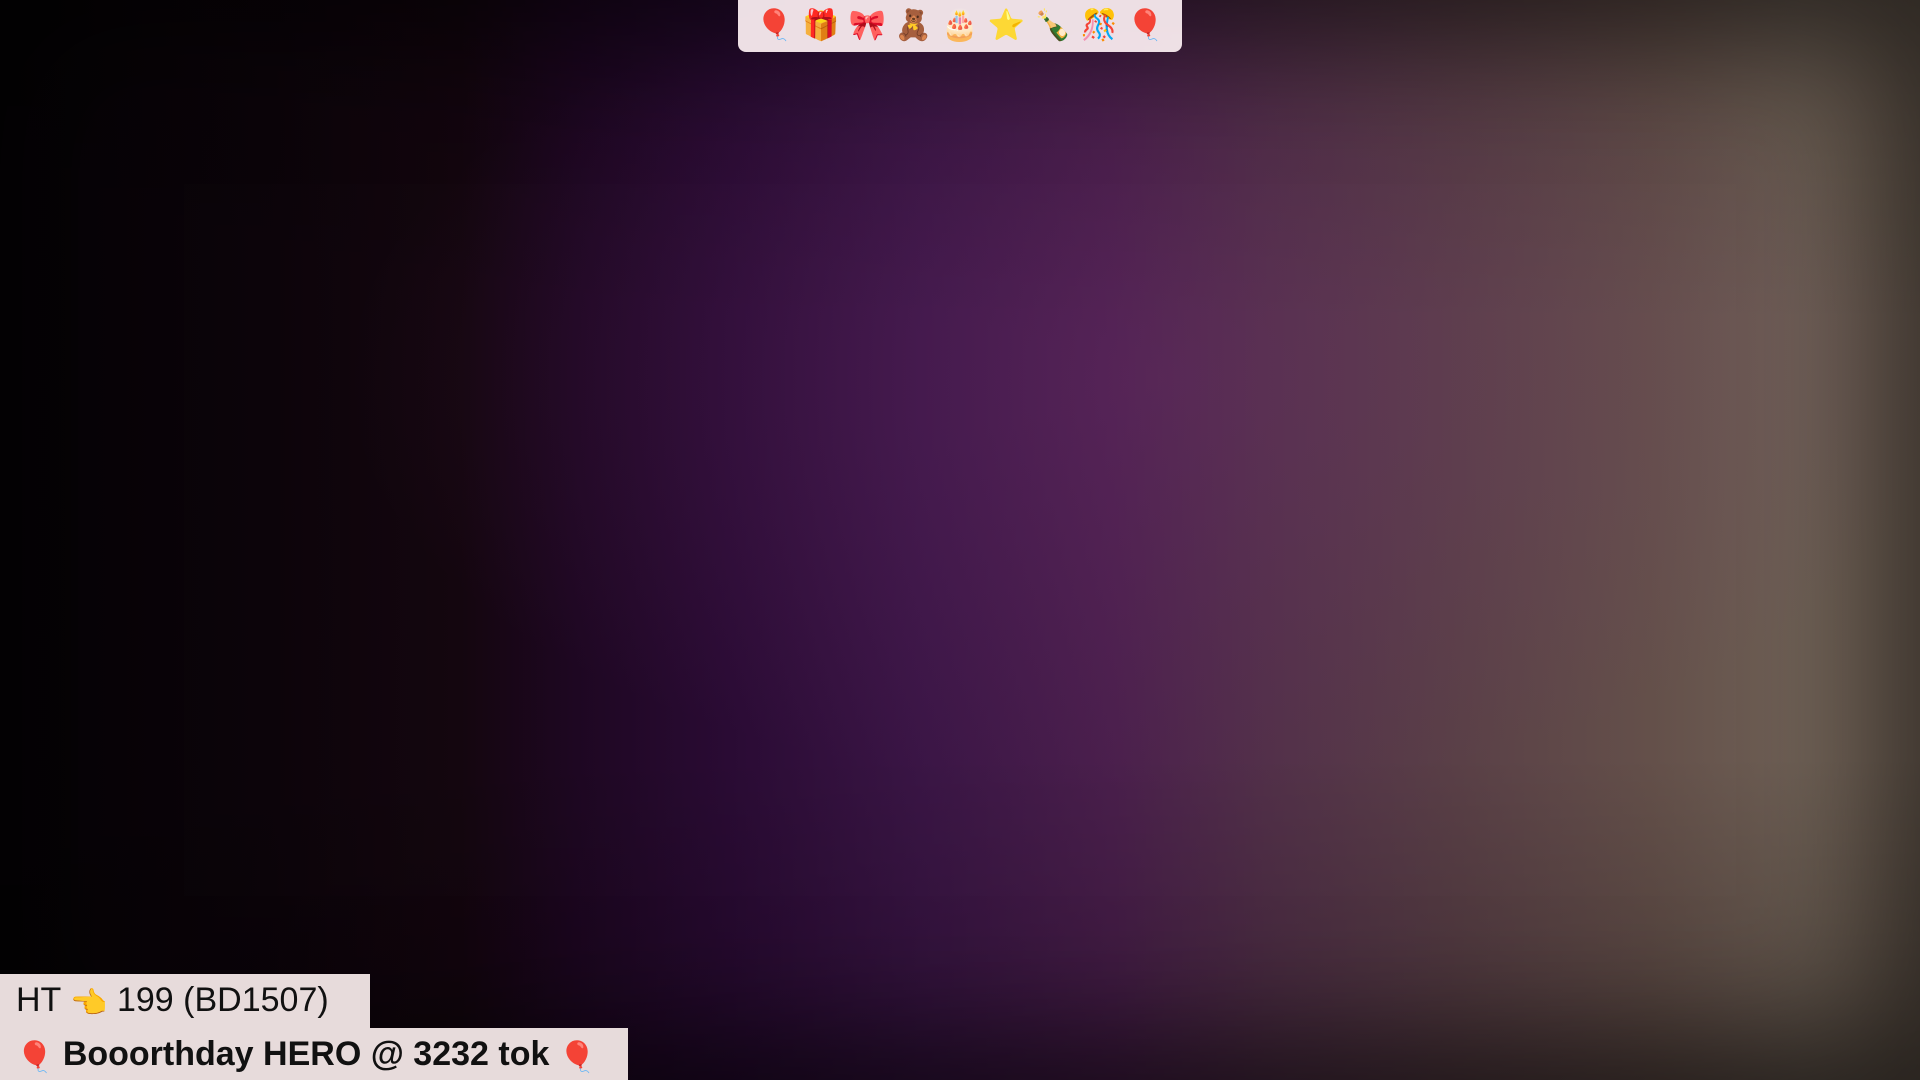 Image resolution: width=1920 pixels, height=1080 pixels. Describe the element at coordinates (89, 1003) in the screenshot. I see `pointing-hand-icon: 👈` at that location.